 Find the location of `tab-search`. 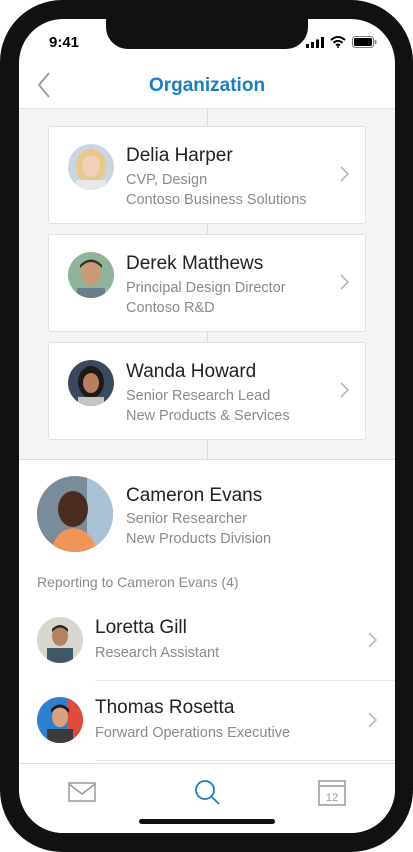

tab-search is located at coordinates (207, 792).